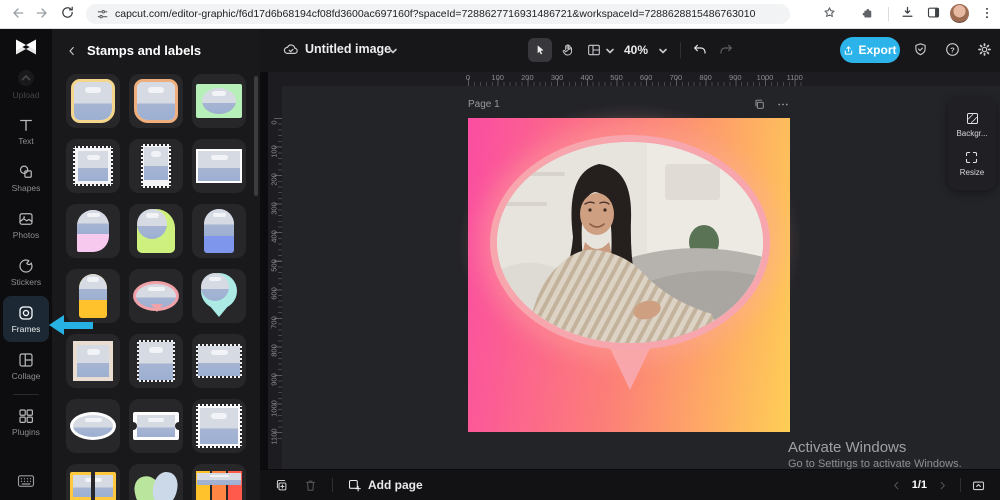 The width and height of the screenshot is (1000, 500). What do you see at coordinates (636, 50) in the screenshot?
I see `zoom-level: 40%` at bounding box center [636, 50].